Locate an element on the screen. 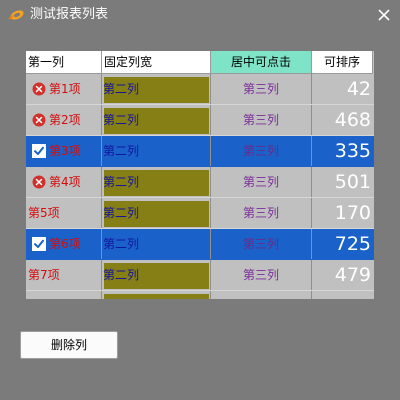 This screenshot has width=400, height=400. item-label: 第1项 is located at coordinates (65, 89).